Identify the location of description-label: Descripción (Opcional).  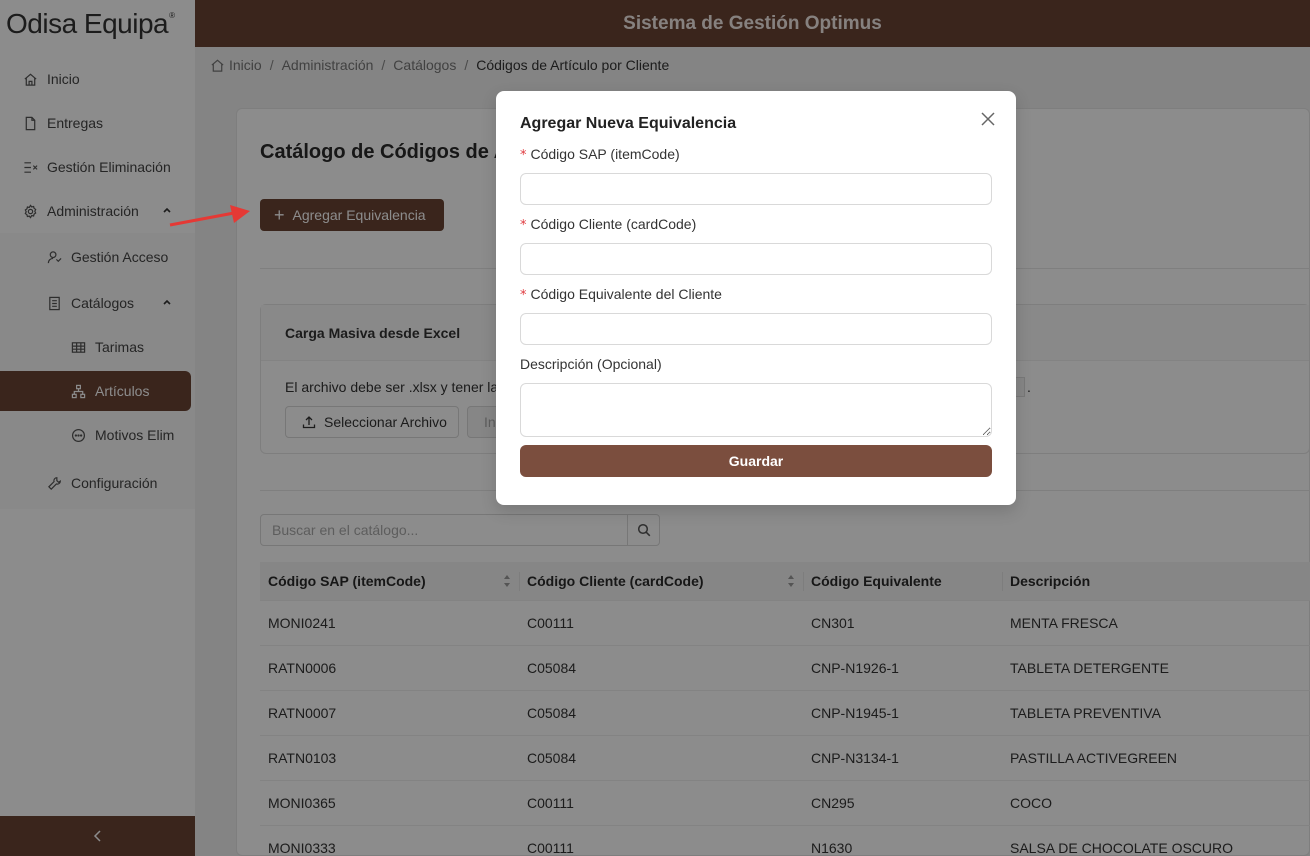
(591, 364).